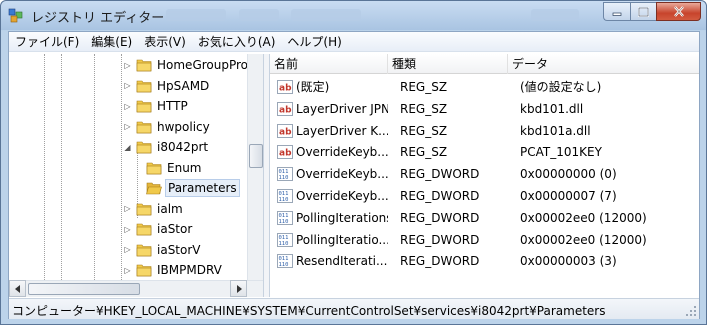 The width and height of the screenshot is (707, 325). I want to click on tree-item: ▷ HpSAMD, so click(167, 86).